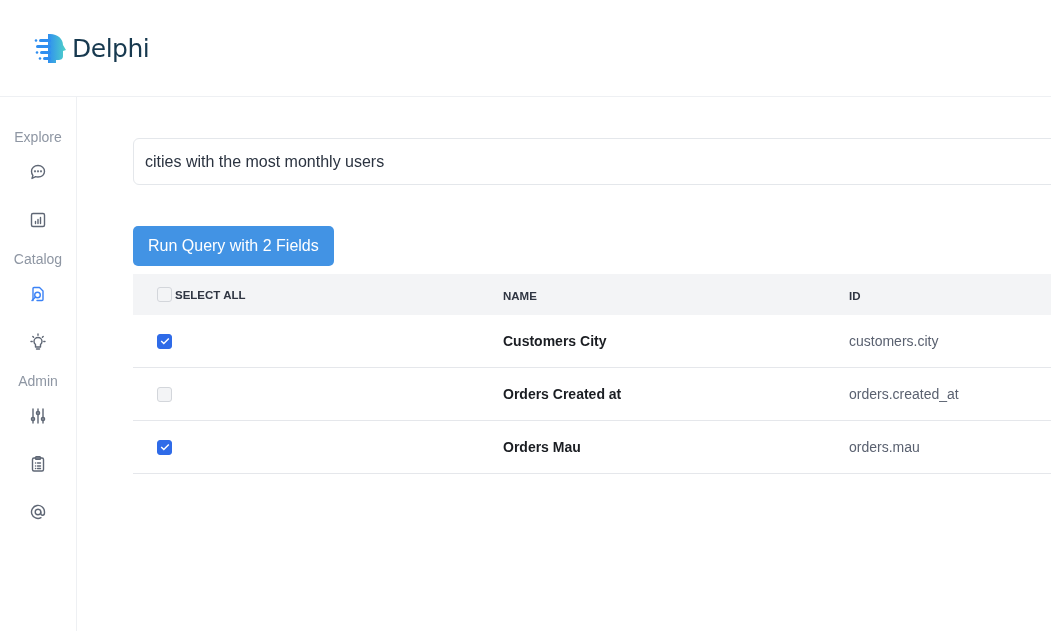 Image resolution: width=1051 pixels, height=631 pixels. What do you see at coordinates (884, 447) in the screenshot?
I see `field-id-cell: orders.mau` at bounding box center [884, 447].